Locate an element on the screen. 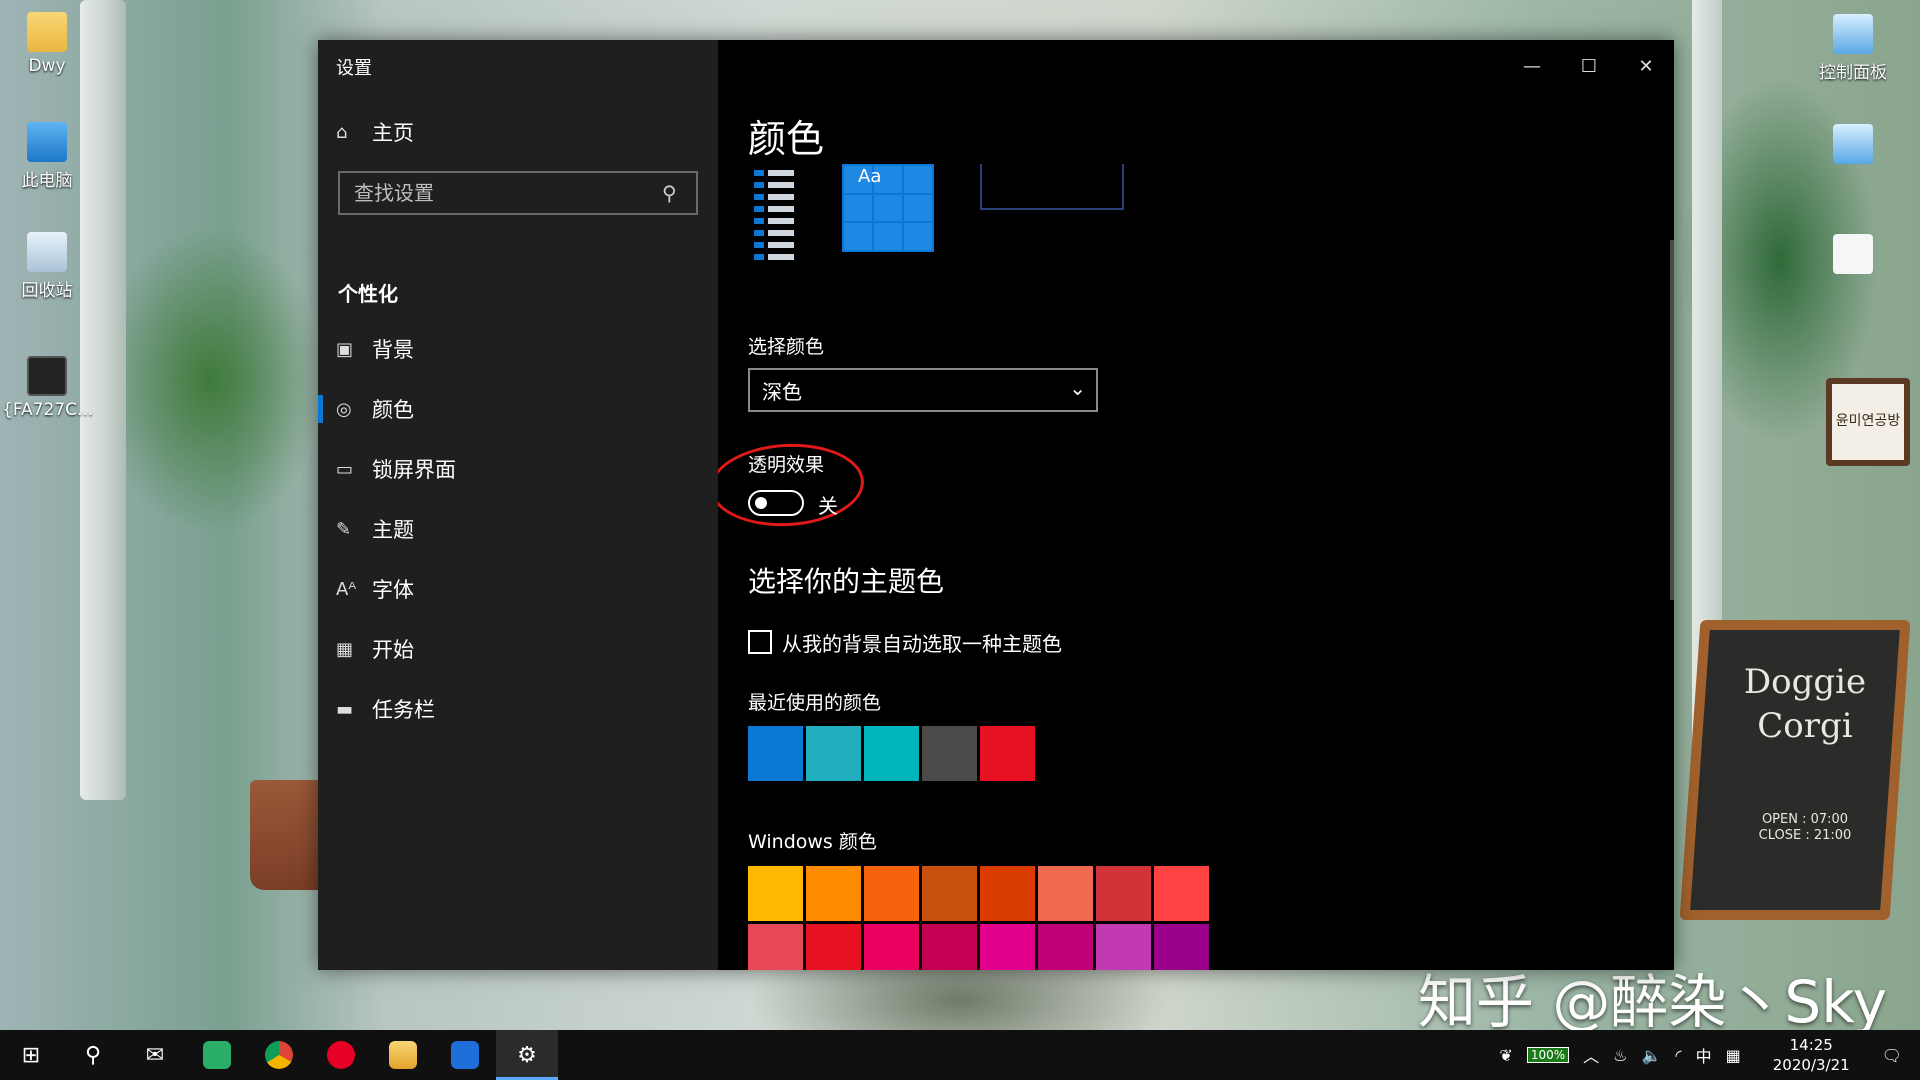 This screenshot has width=1920, height=1080. remote-app-button is located at coordinates (465, 1055).